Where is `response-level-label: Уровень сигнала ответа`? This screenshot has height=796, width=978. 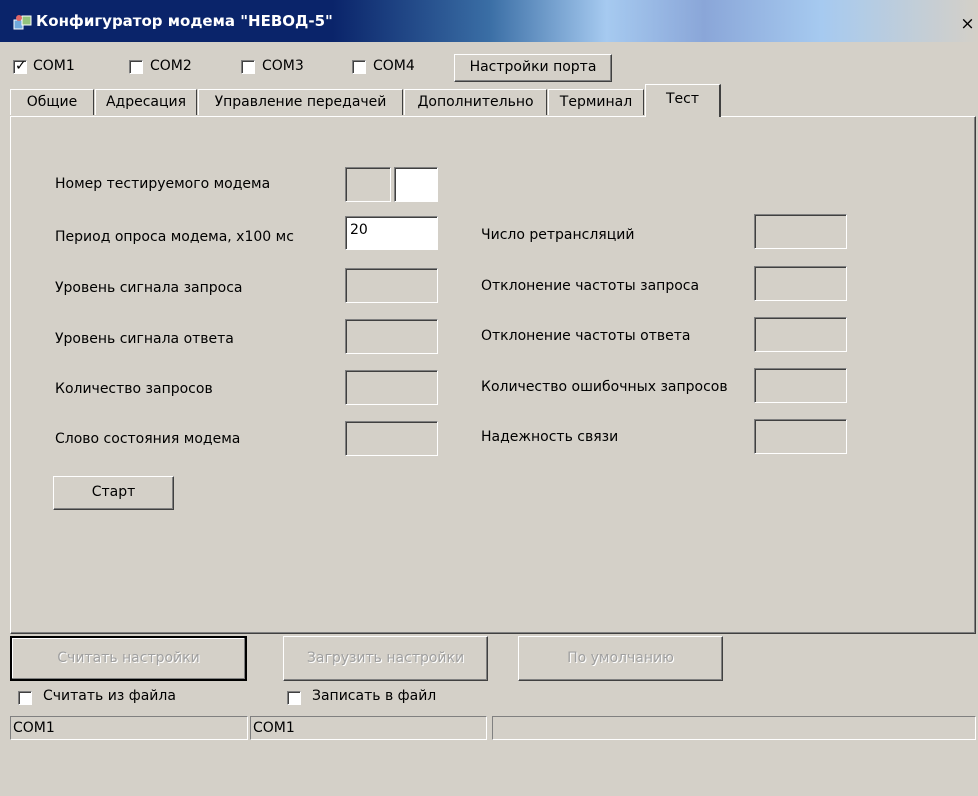 response-level-label: Уровень сигнала ответа is located at coordinates (144, 339).